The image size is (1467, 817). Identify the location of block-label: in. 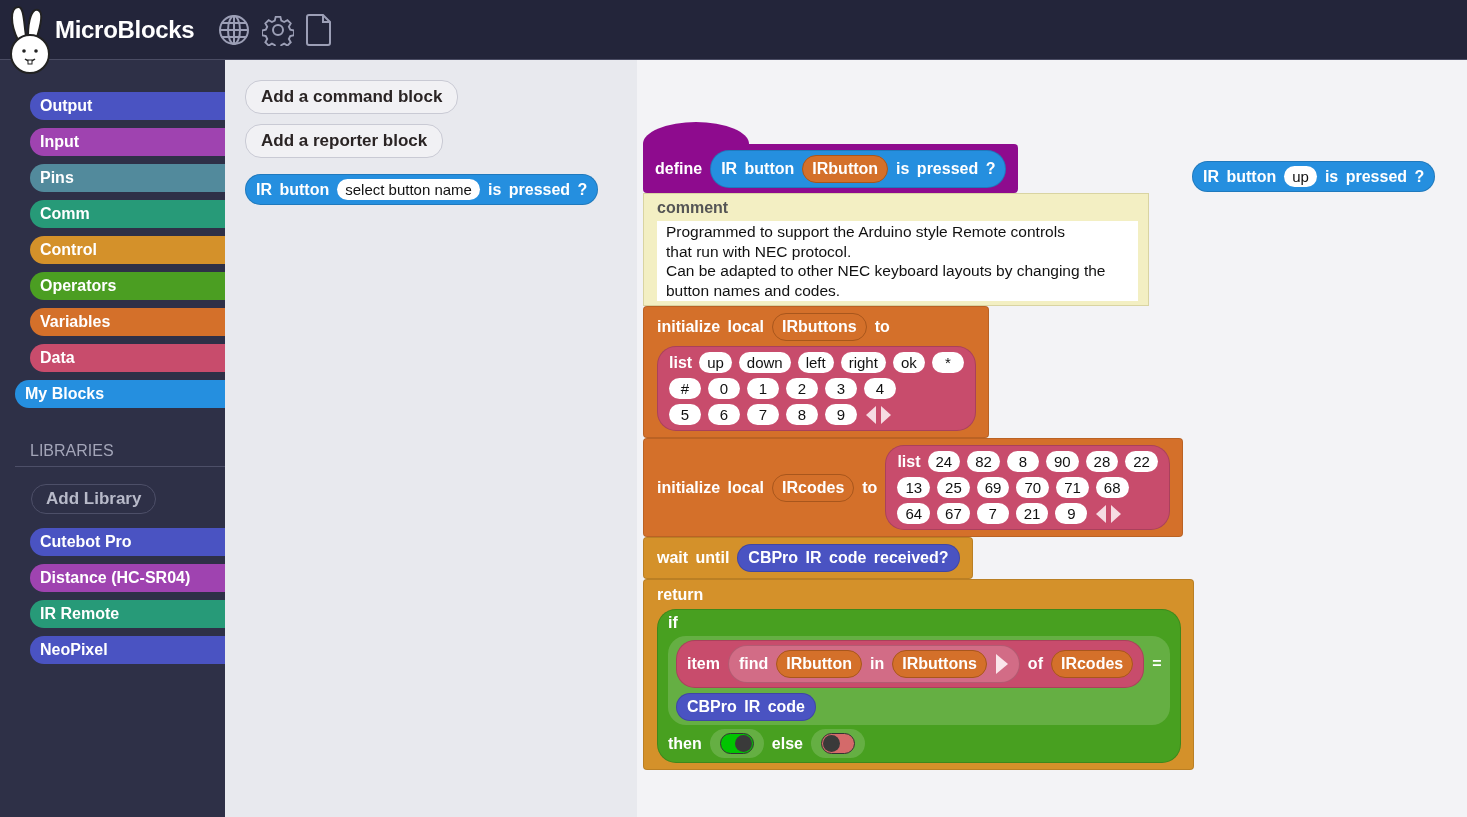
(877, 664).